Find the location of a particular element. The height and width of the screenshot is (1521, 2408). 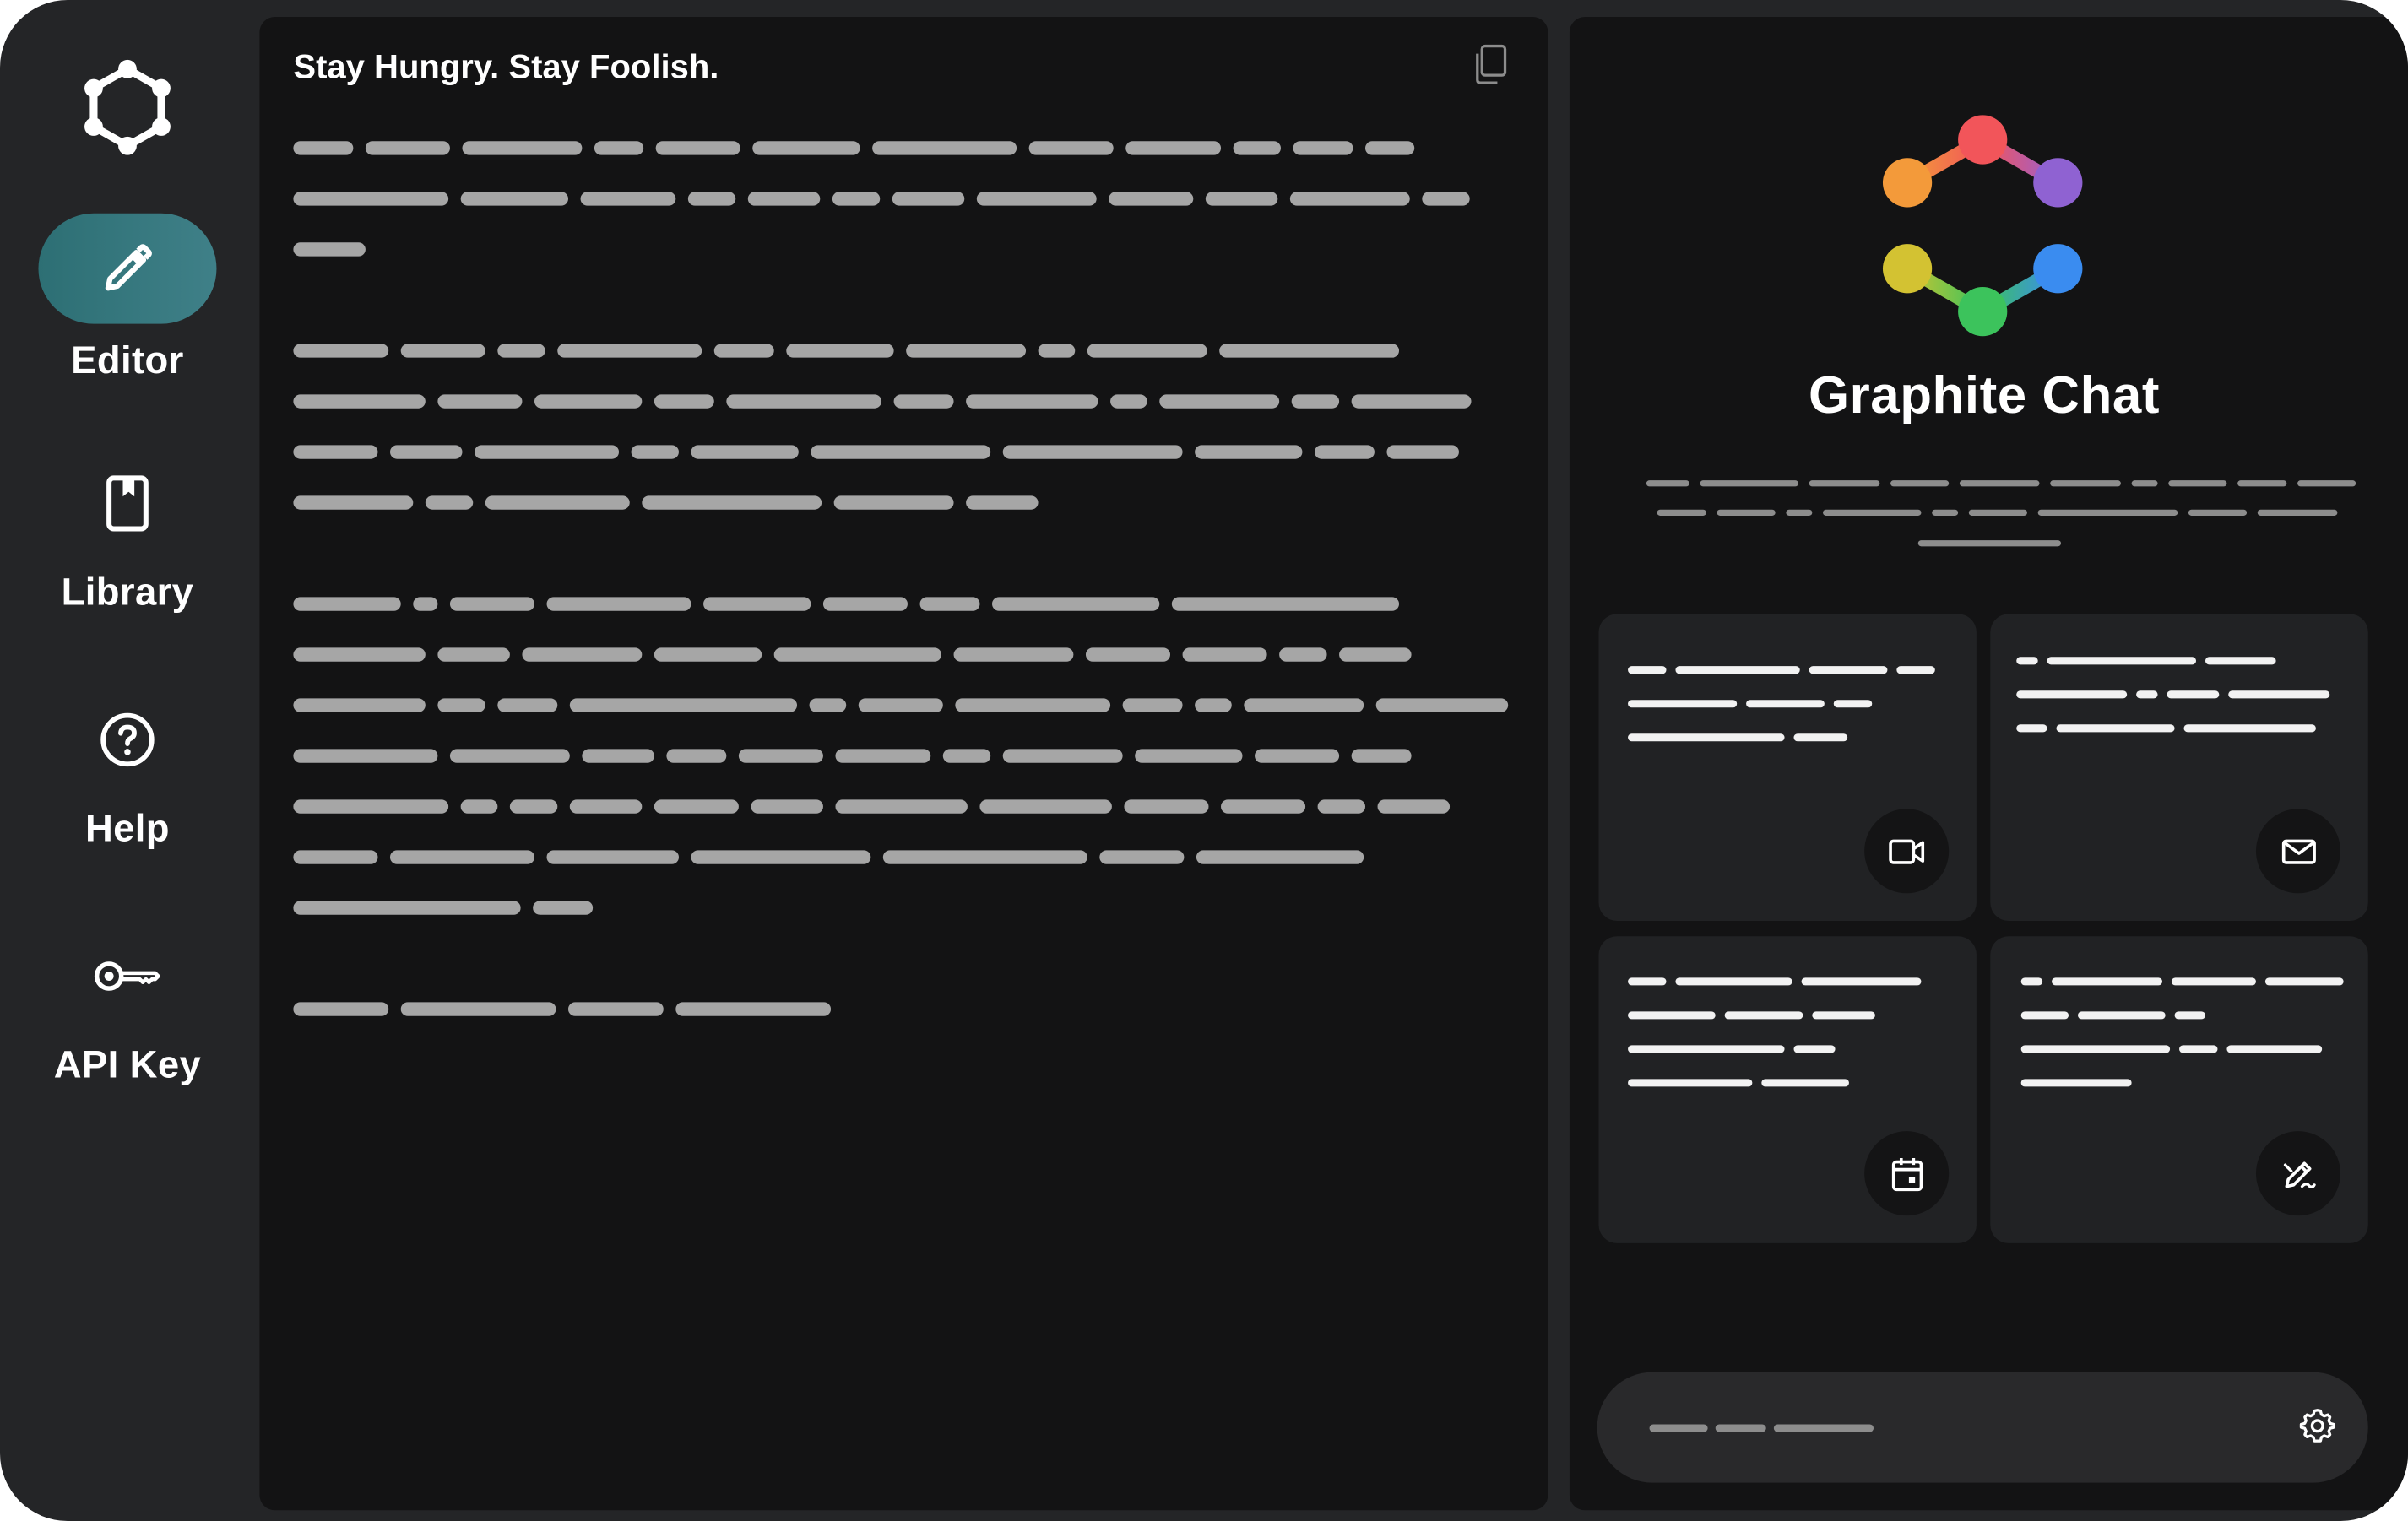

sidebar-item-label: API Key is located at coordinates (127, 1065).